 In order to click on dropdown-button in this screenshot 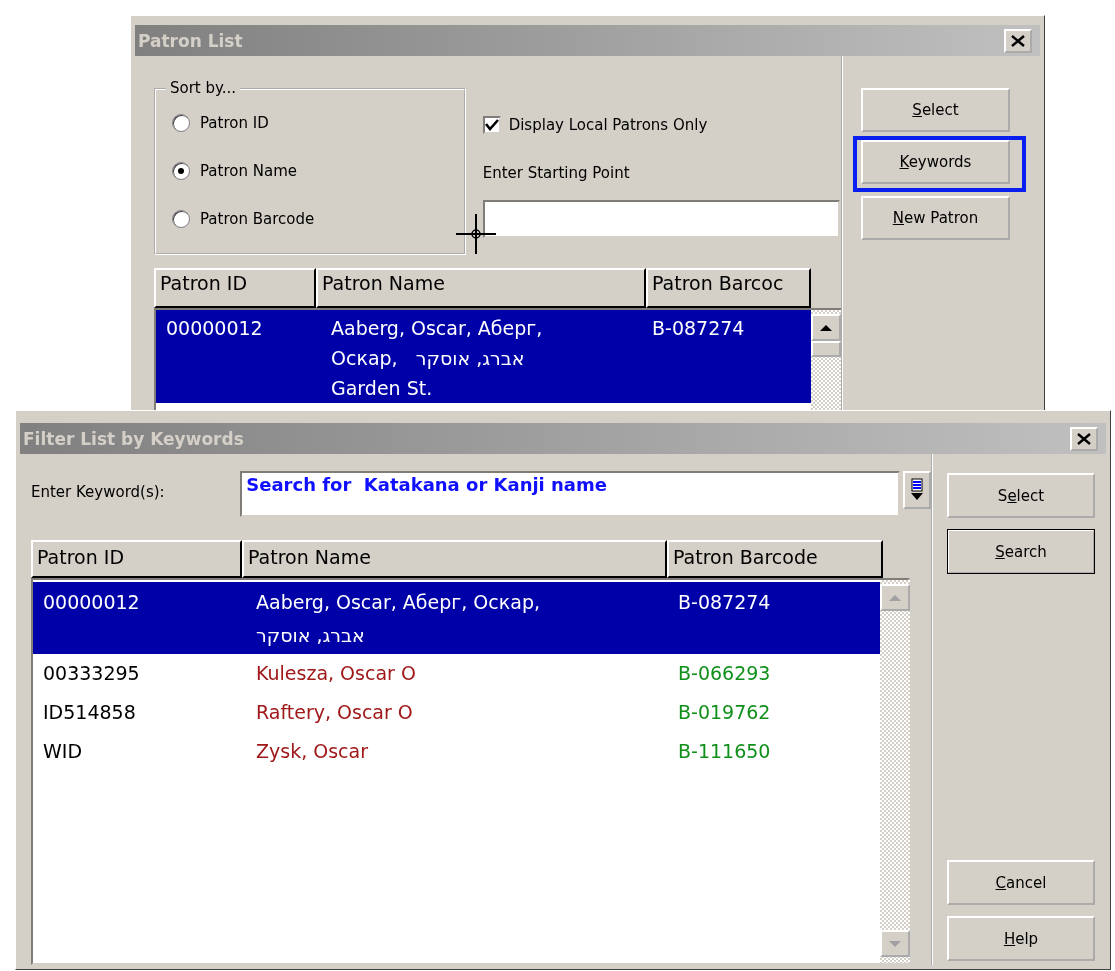, I will do `click(917, 490)`.